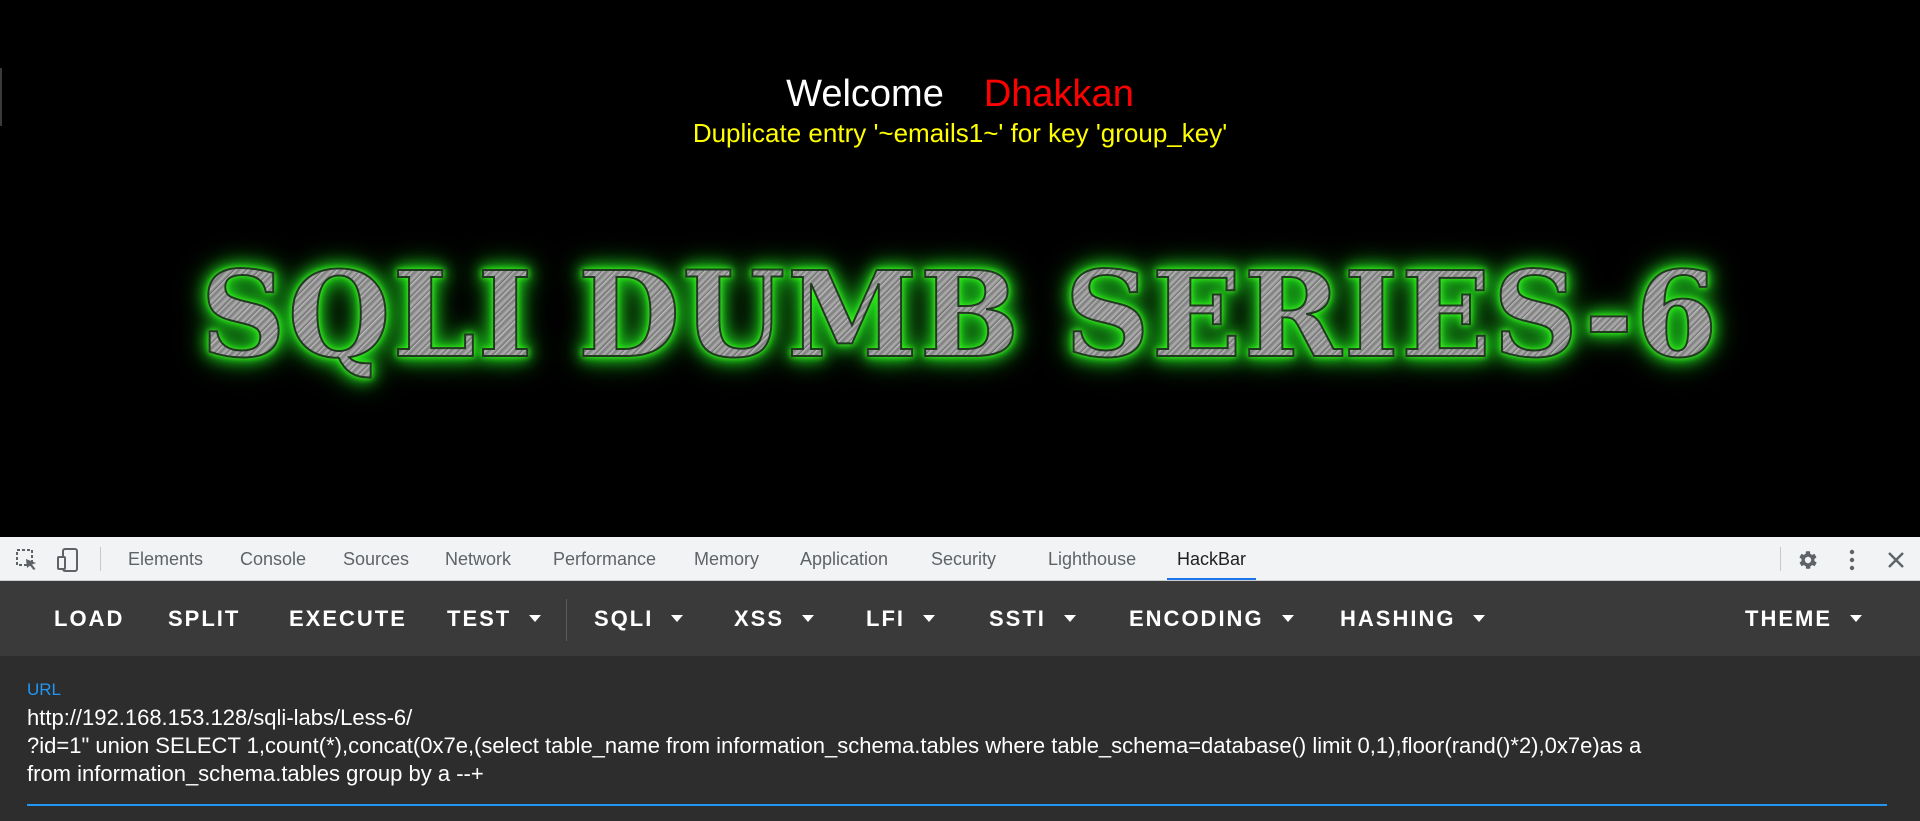 This screenshot has width=1920, height=821. I want to click on ssti-menu-button: SSTI, so click(1032, 618).